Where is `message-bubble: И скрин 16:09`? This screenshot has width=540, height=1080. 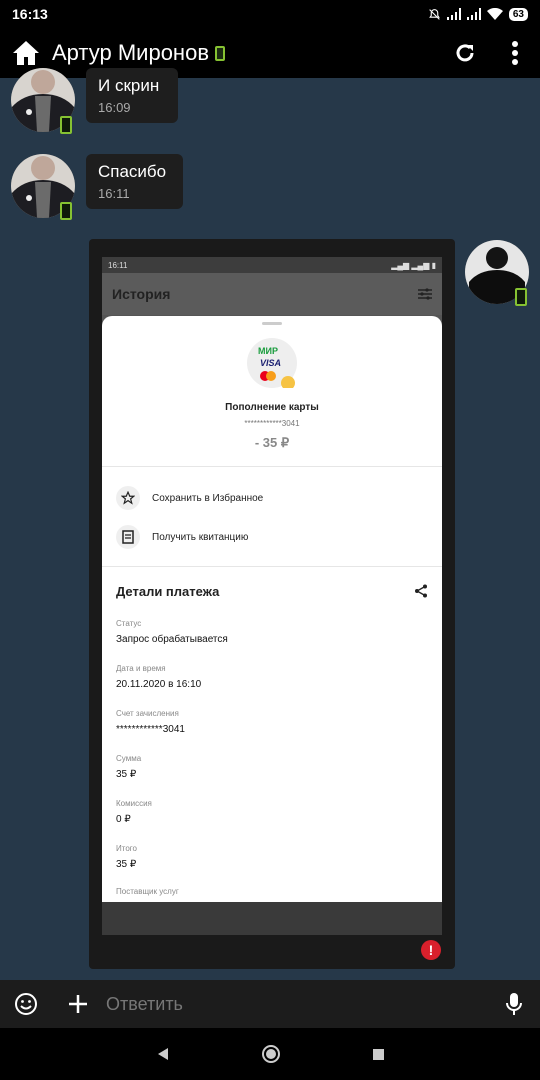 message-bubble: И скрин 16:09 is located at coordinates (132, 95).